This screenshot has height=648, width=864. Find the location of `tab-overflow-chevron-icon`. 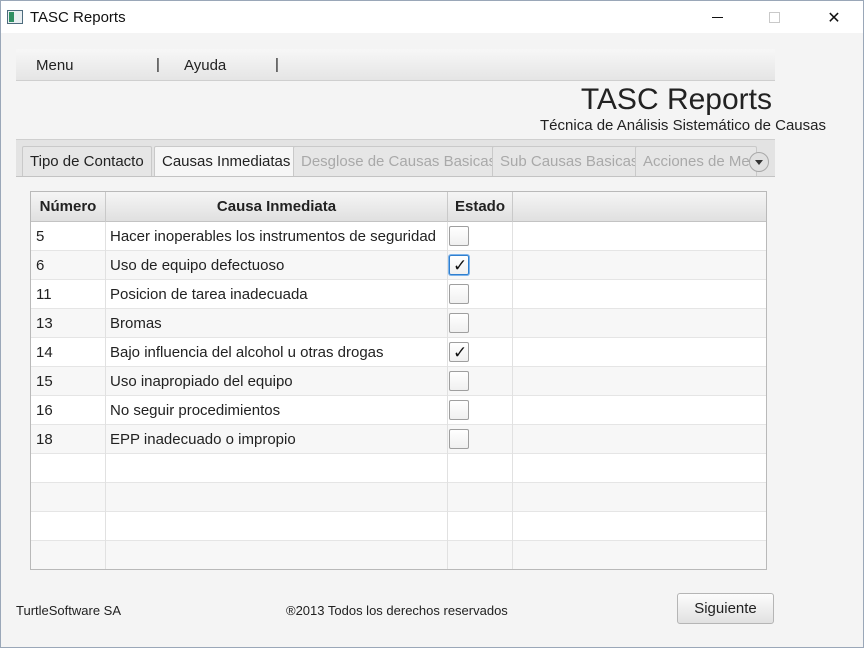

tab-overflow-chevron-icon is located at coordinates (759, 162).